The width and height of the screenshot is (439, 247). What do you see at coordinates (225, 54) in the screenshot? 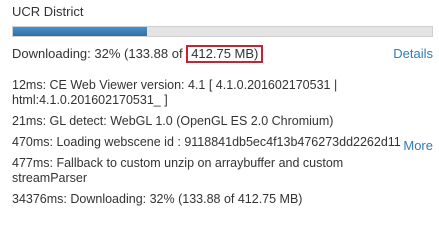
I see `download-size-highlight: 412.75 MB)` at bounding box center [225, 54].